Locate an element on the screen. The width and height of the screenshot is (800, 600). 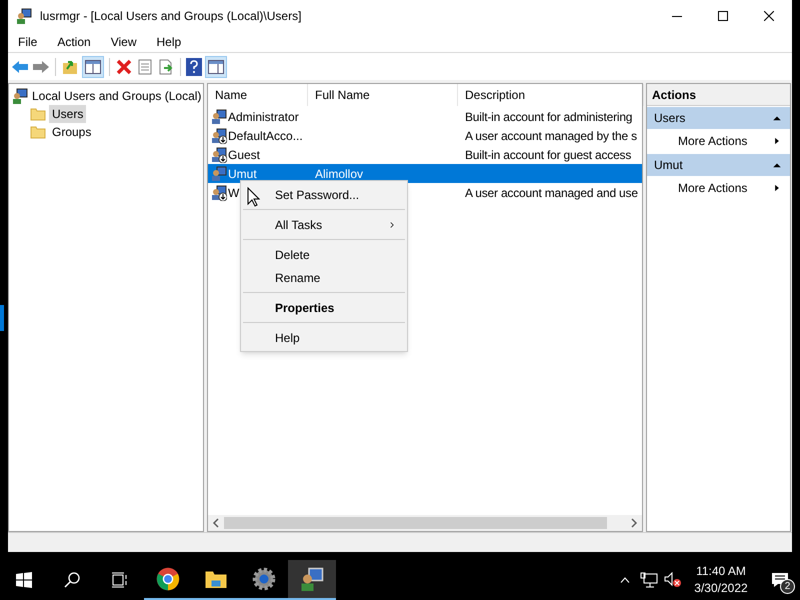
back-arrow-icon is located at coordinates (20, 67).